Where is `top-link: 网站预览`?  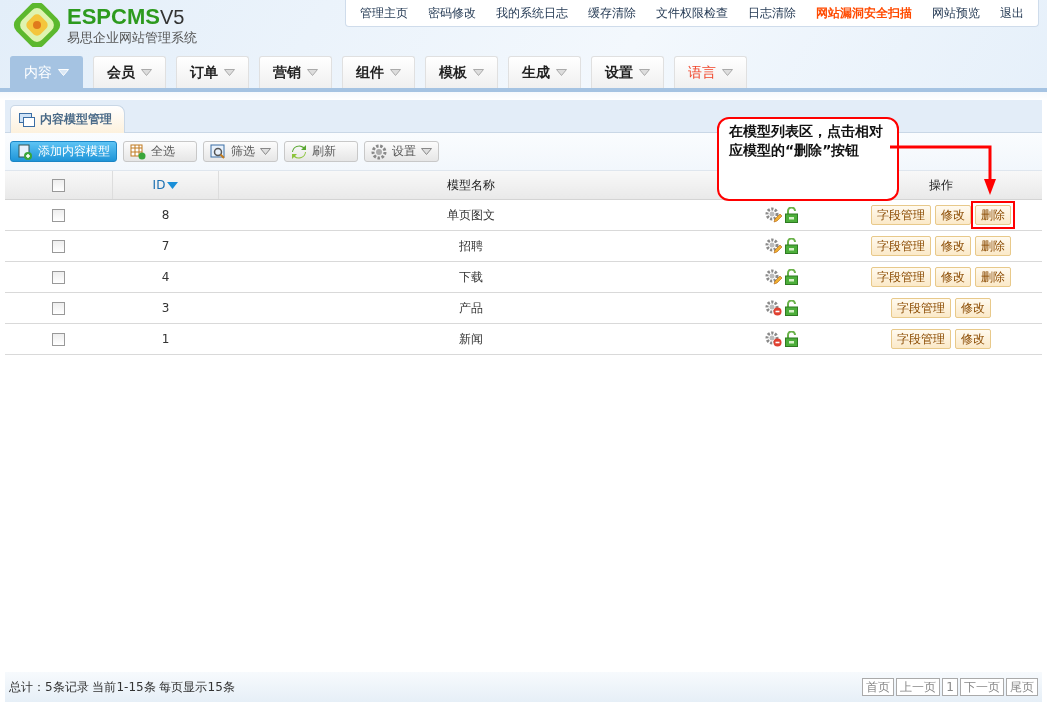
top-link: 网站预览 is located at coordinates (956, 13).